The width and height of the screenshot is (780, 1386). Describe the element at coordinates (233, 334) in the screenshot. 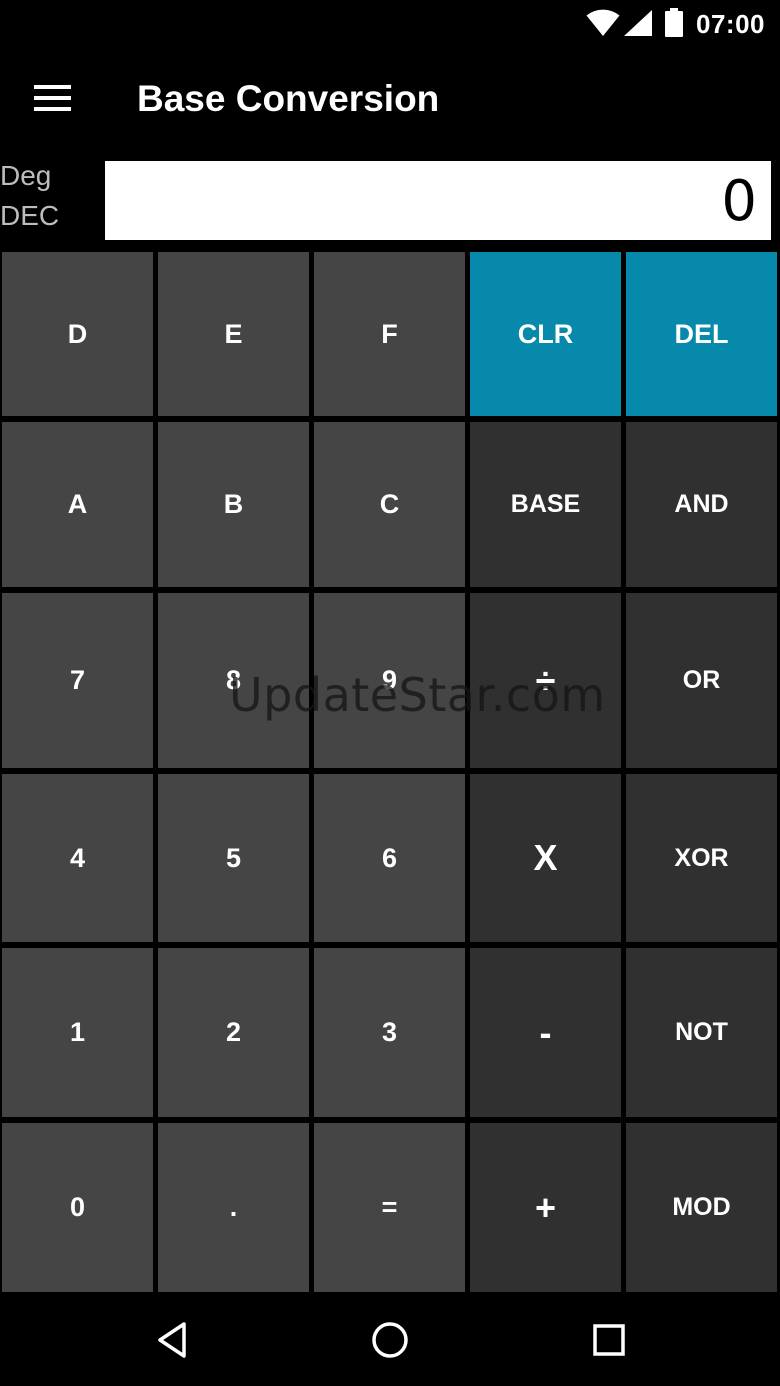

I see `key-e: E` at that location.